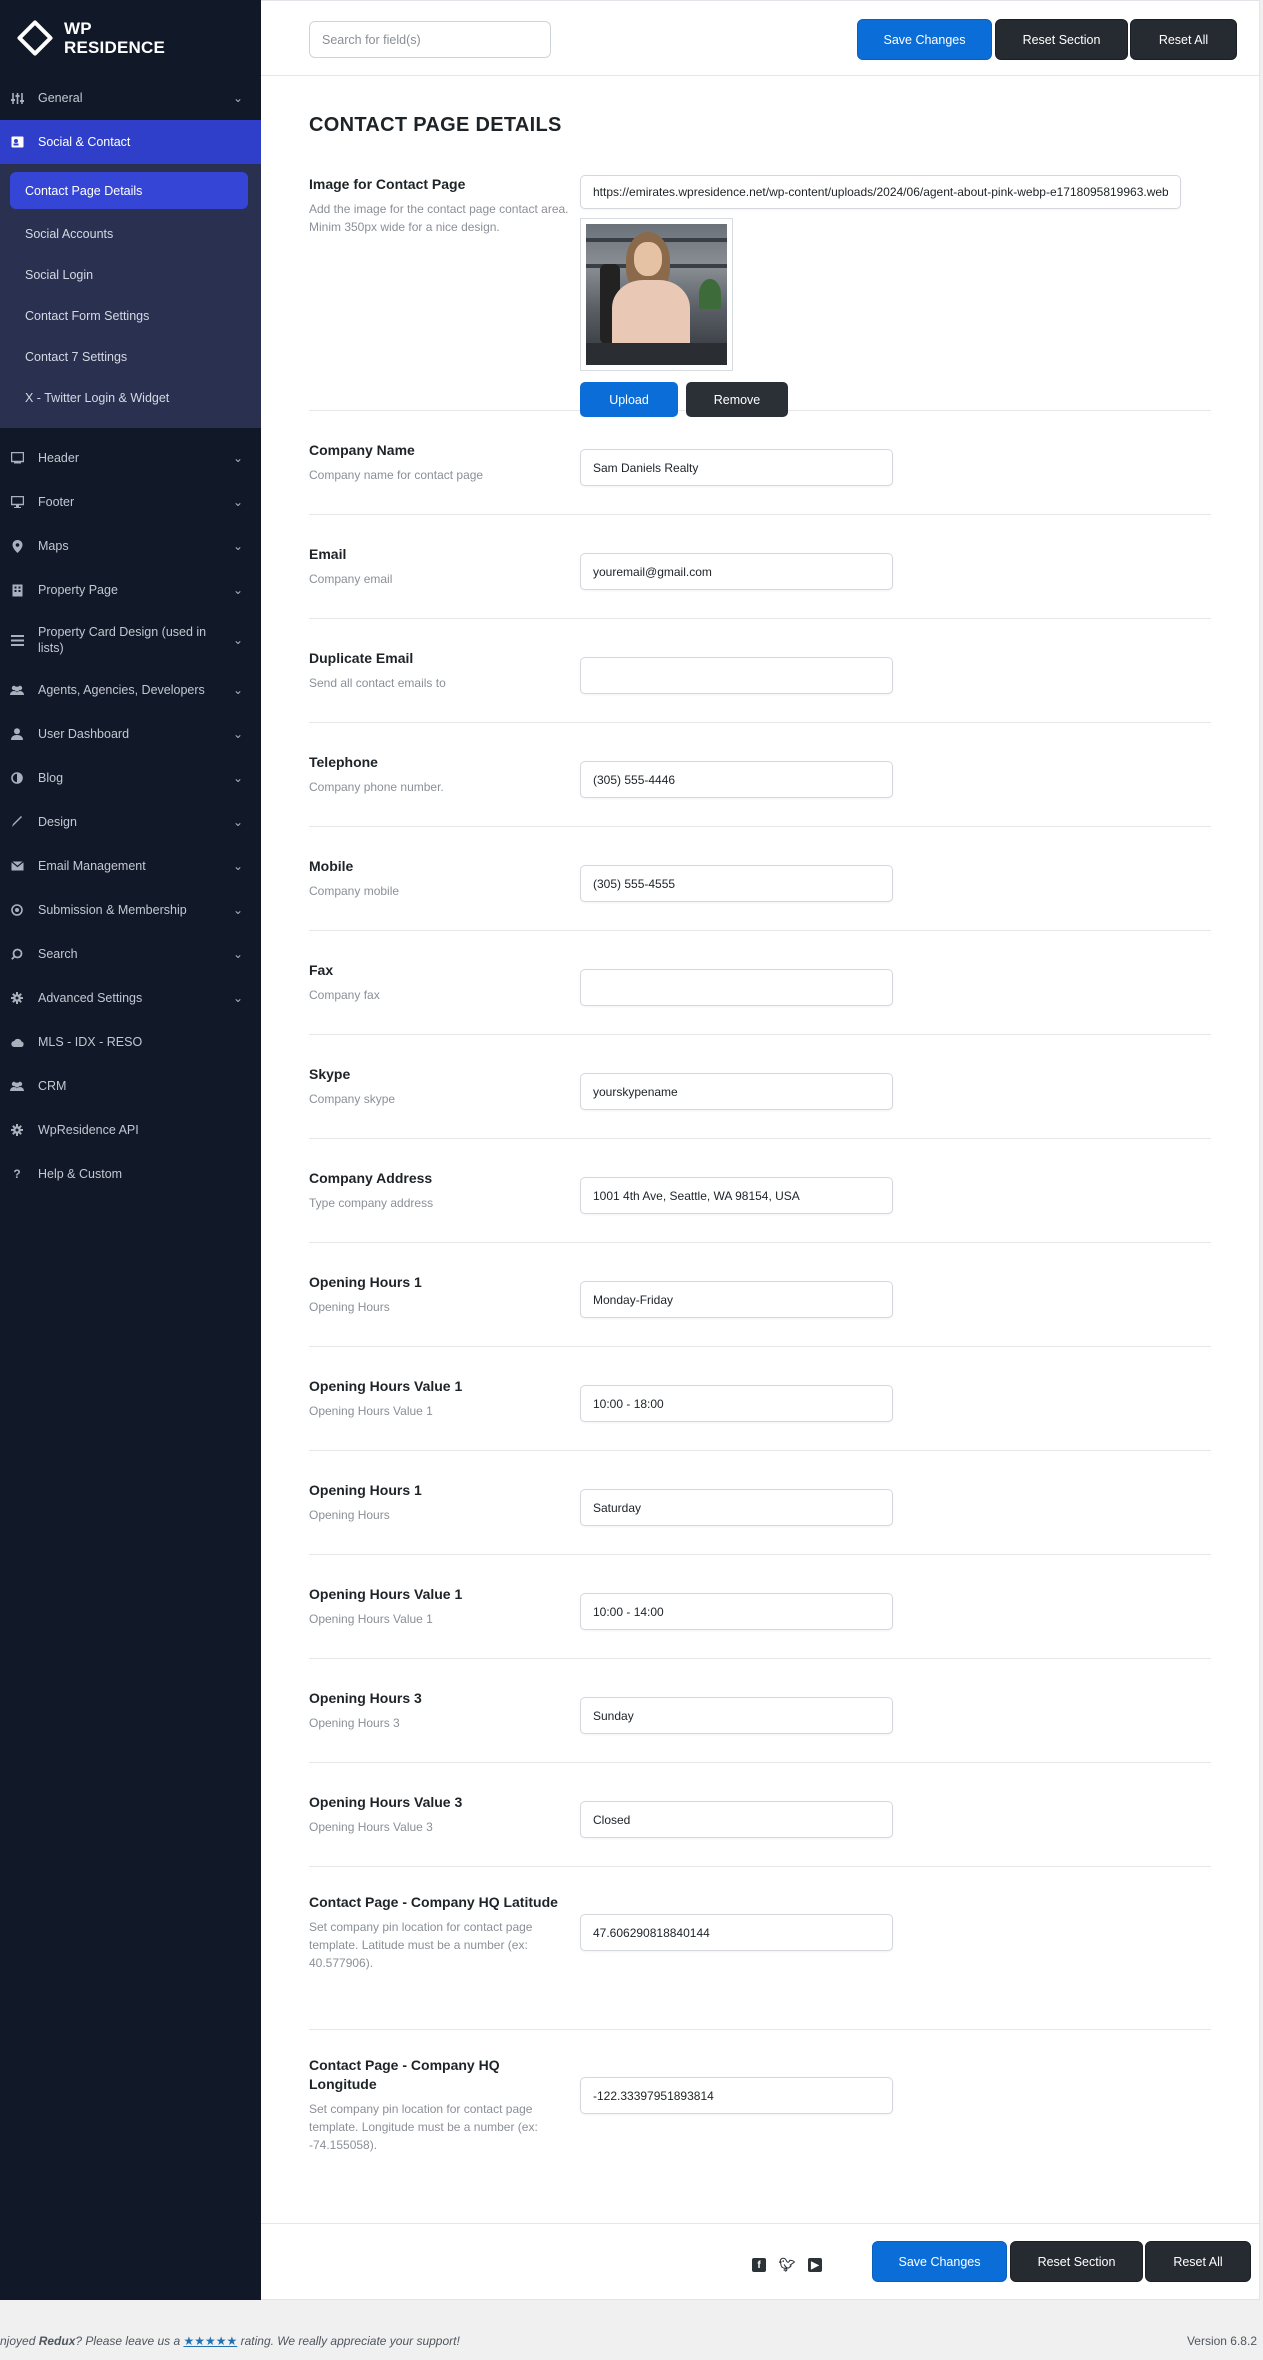  I want to click on sidebar-item-maps: Maps ⌄, so click(130, 546).